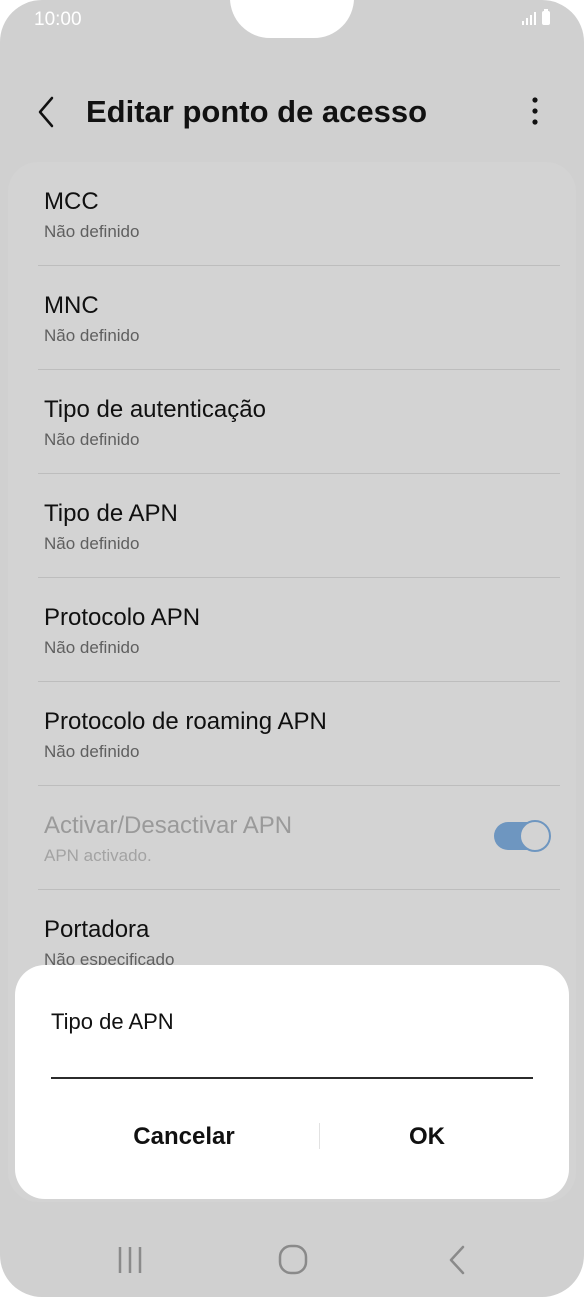  Describe the element at coordinates (46, 112) in the screenshot. I see `chevron-left-icon` at that location.